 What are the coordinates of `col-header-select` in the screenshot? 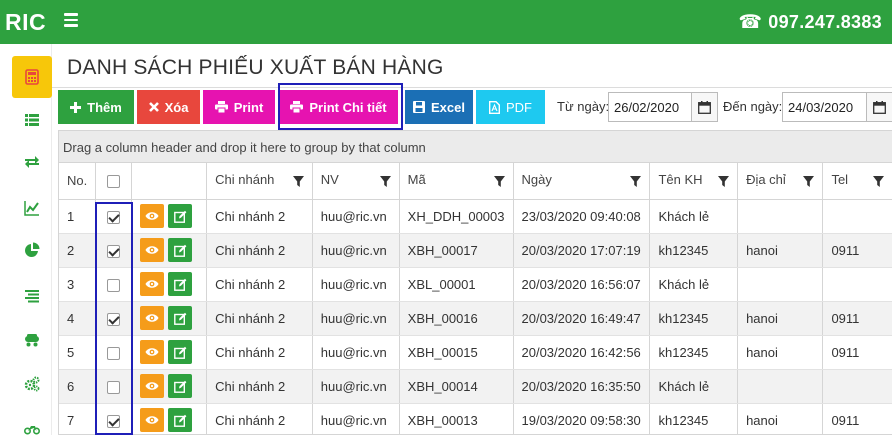 It's located at (114, 181).